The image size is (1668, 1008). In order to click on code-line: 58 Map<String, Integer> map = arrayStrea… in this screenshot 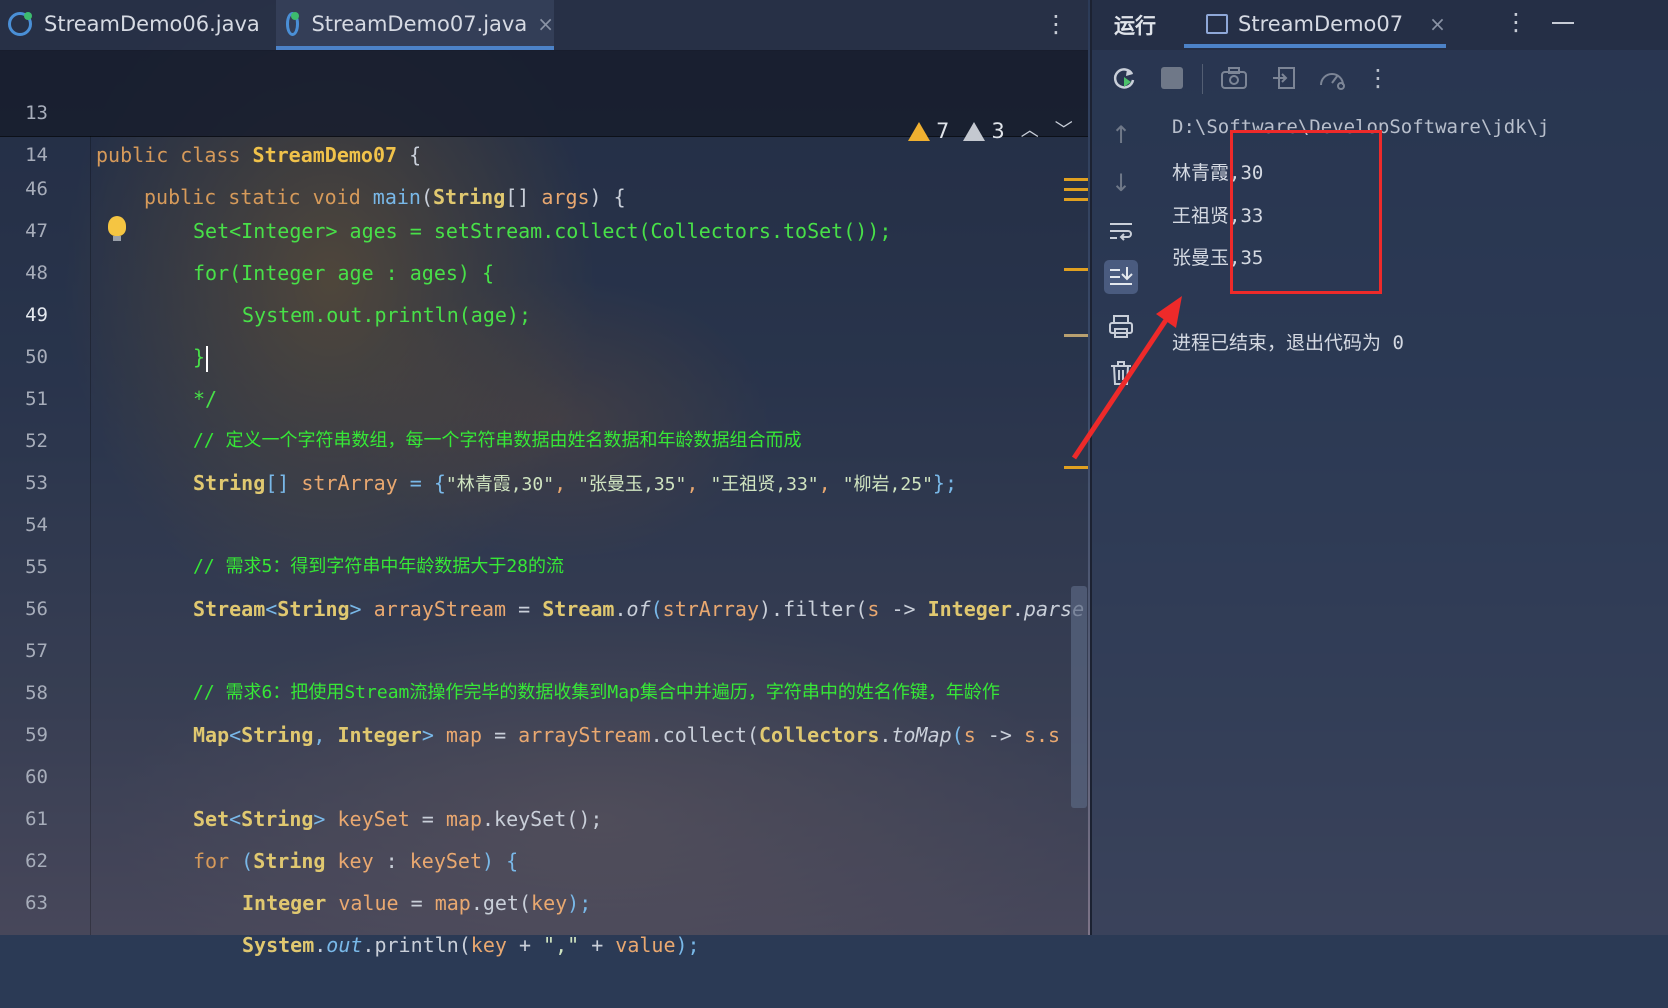, I will do `click(544, 688)`.